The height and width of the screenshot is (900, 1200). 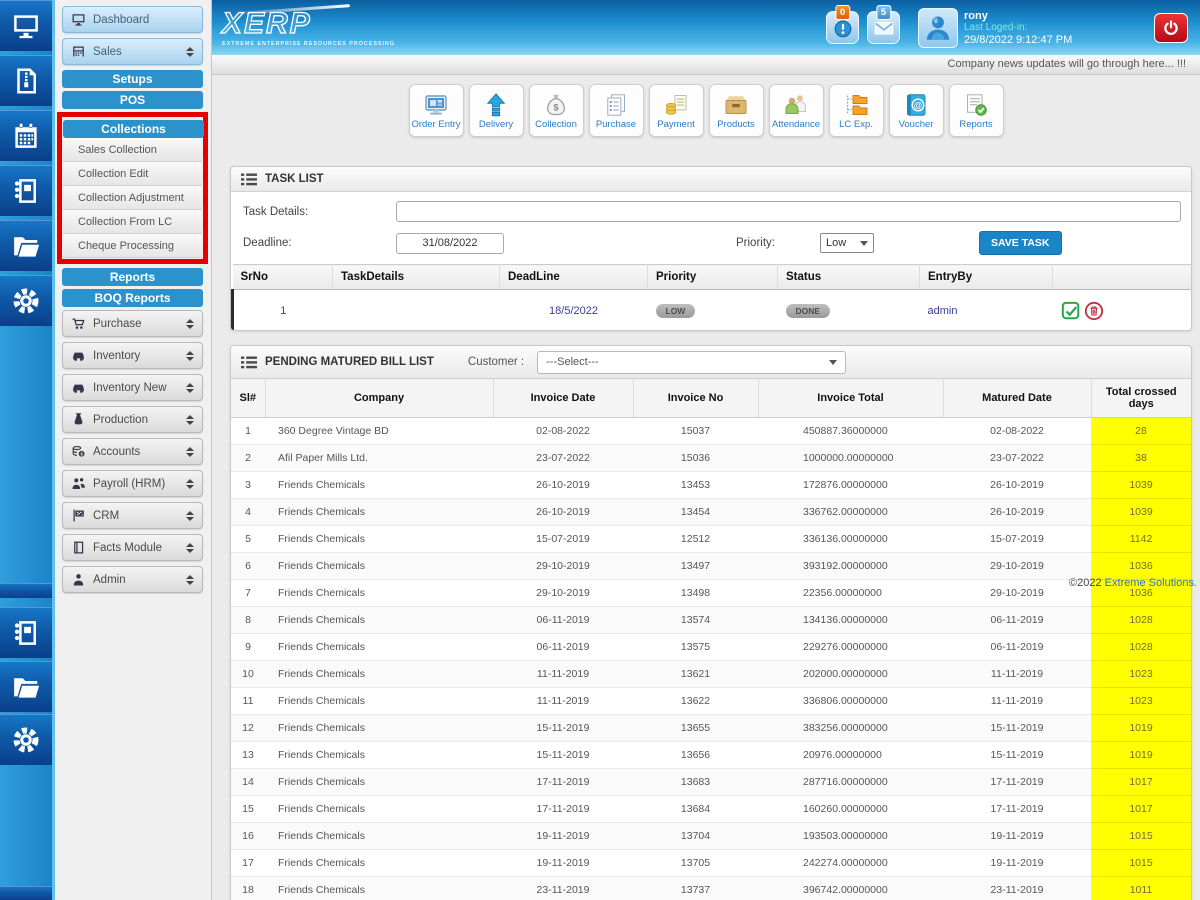 I want to click on task-delete-icon, so click(x=1094, y=311).